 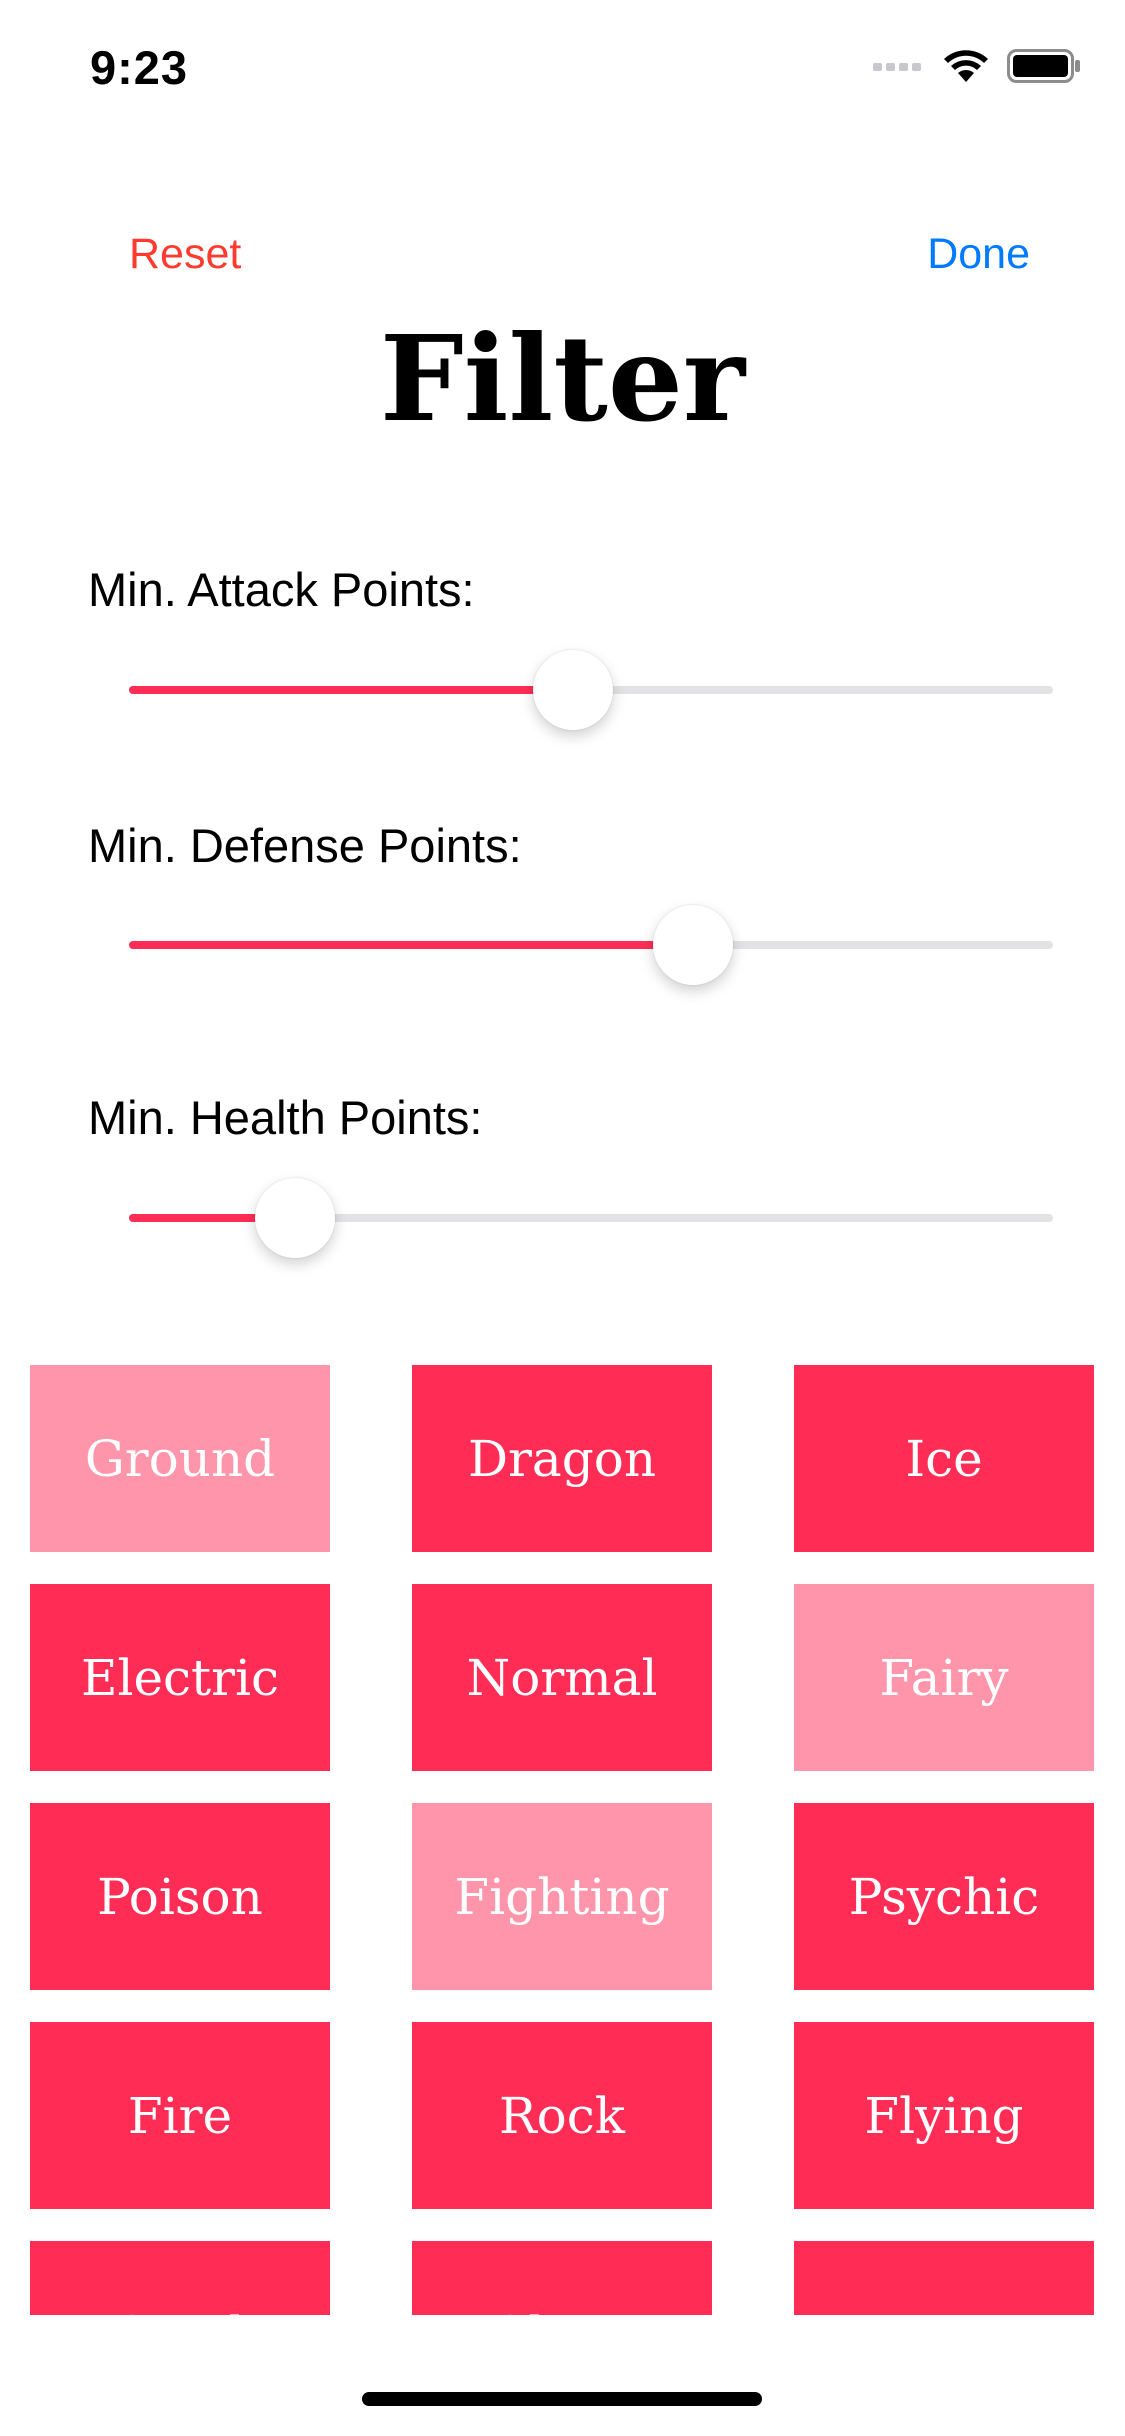 I want to click on type-tile-normal: Normal, so click(x=562, y=1677).